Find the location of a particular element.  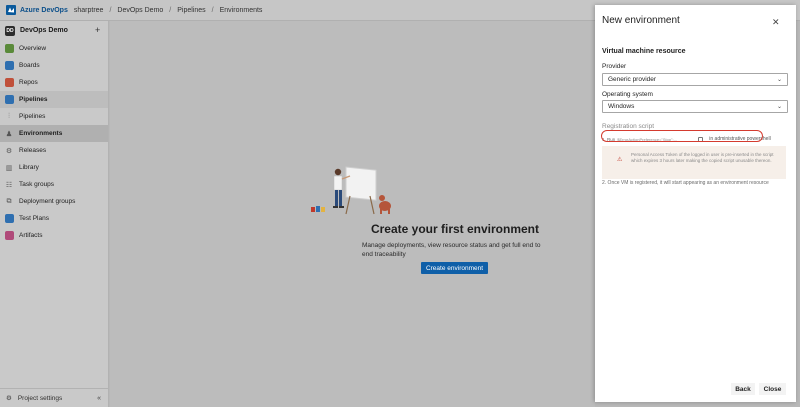

sidebar-item-label: Environments is located at coordinates (41, 133).